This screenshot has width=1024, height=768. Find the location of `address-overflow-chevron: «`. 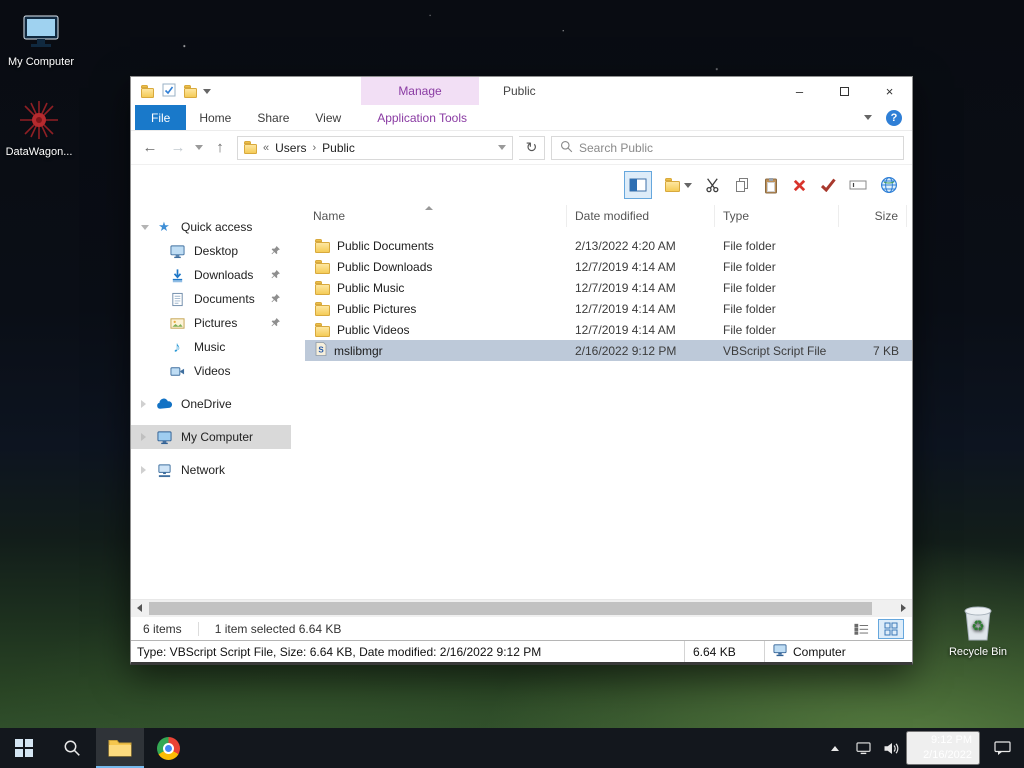

address-overflow-chevron: « is located at coordinates (266, 148).